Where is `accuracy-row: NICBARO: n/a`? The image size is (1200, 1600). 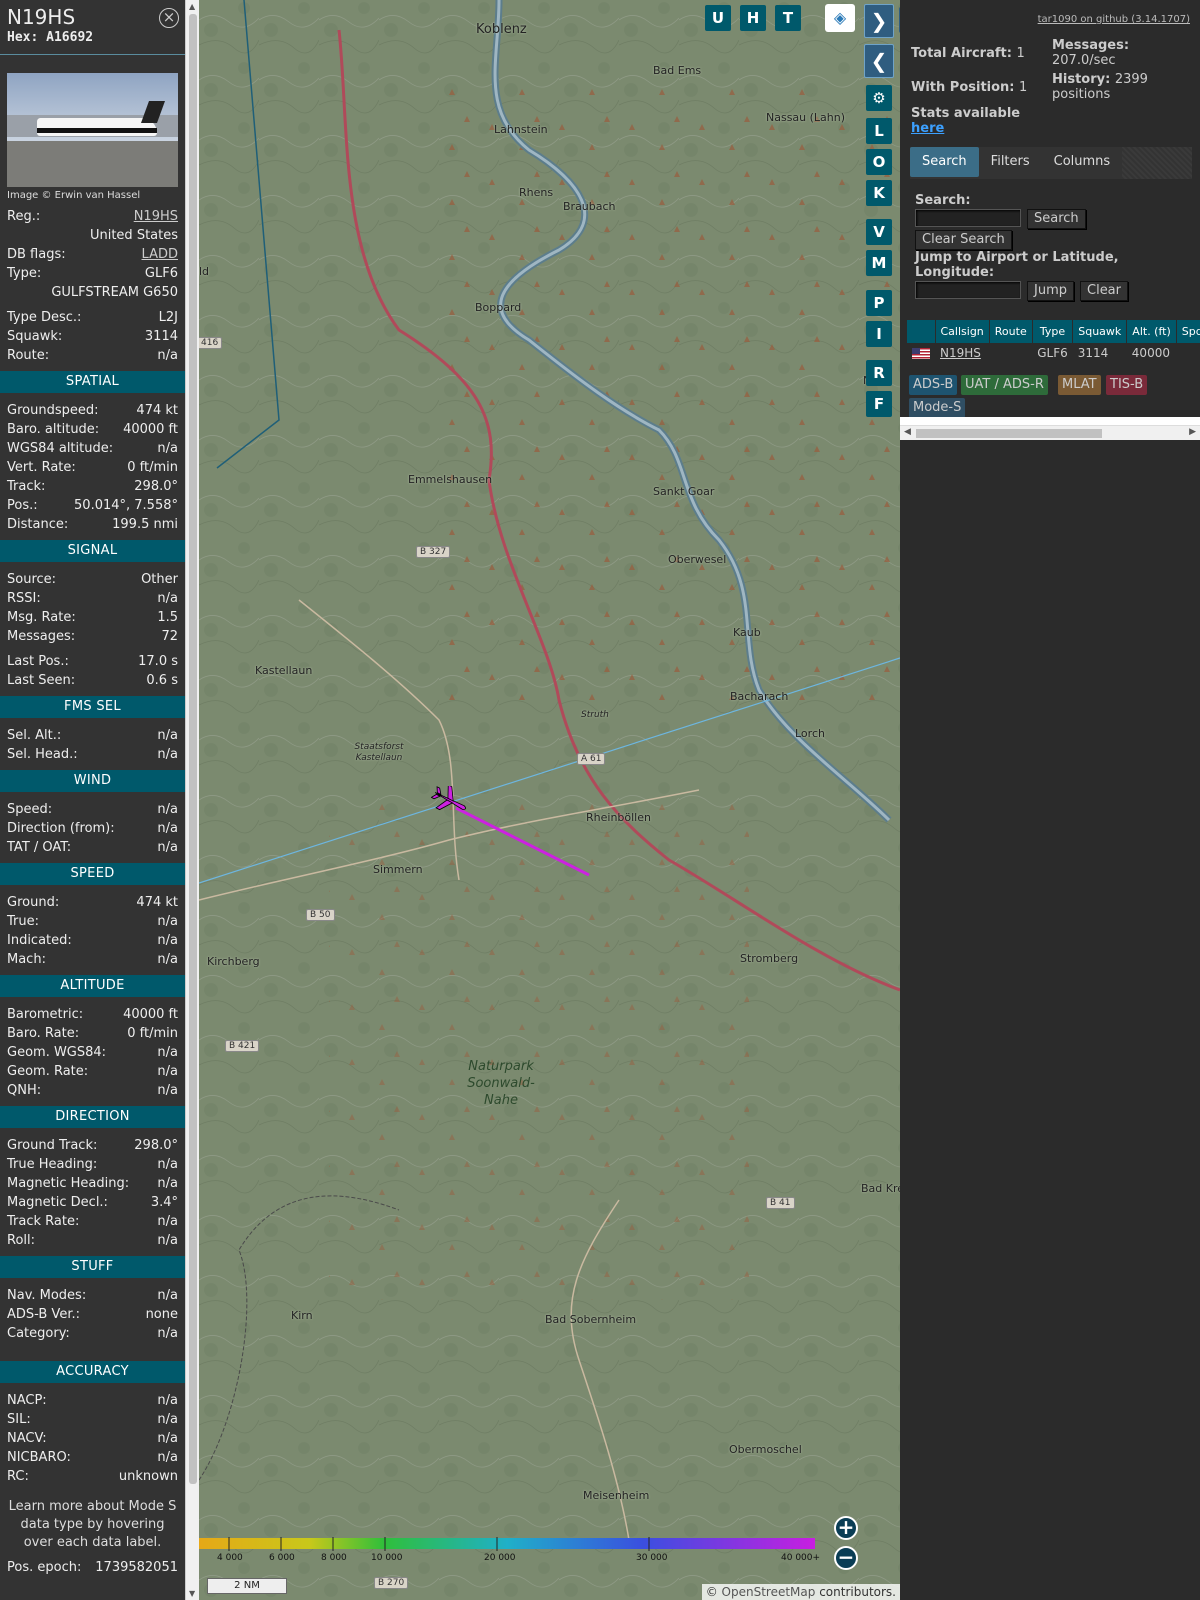 accuracy-row: NICBARO: n/a is located at coordinates (92, 1457).